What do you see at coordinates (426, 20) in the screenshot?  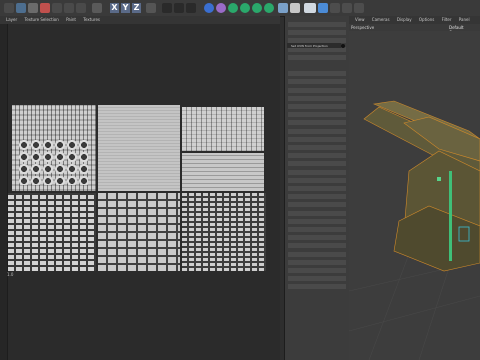 I see `menu-options: Options` at bounding box center [426, 20].